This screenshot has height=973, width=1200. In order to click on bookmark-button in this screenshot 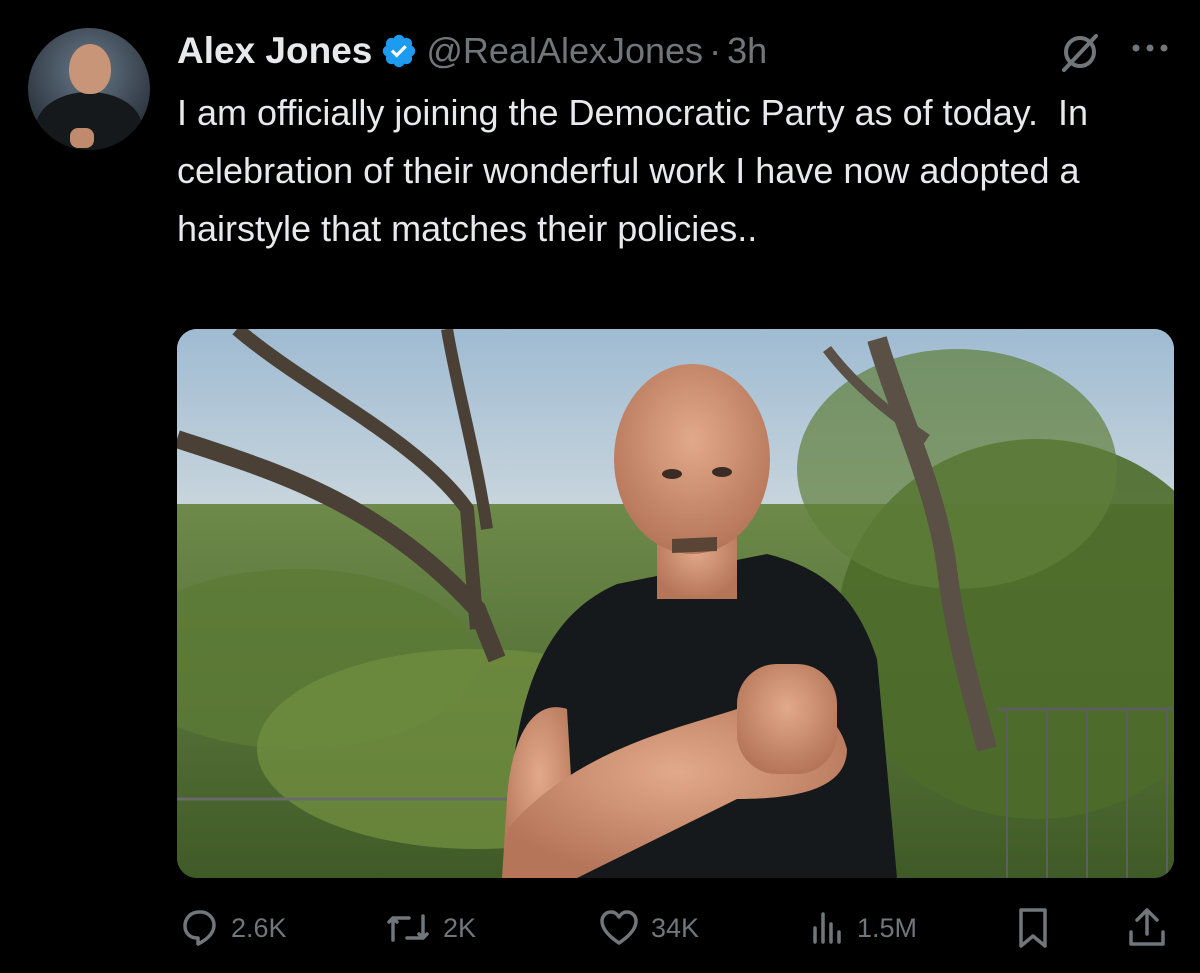, I will do `click(1038, 928)`.